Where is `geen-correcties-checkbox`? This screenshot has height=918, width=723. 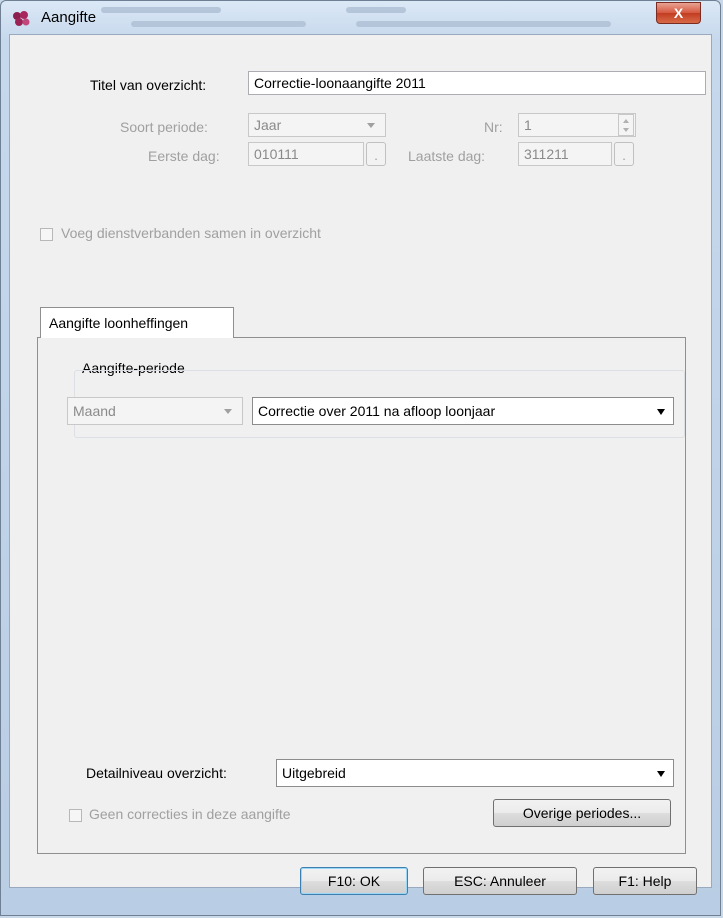
geen-correcties-checkbox is located at coordinates (75, 815).